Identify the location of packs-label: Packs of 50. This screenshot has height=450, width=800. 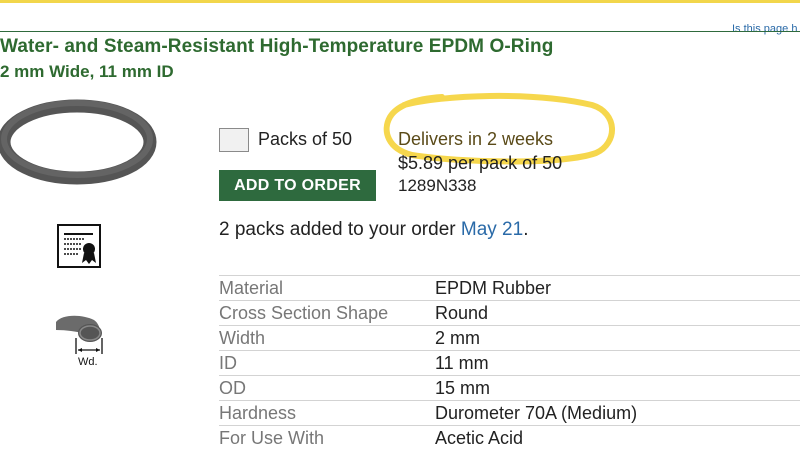
(305, 139).